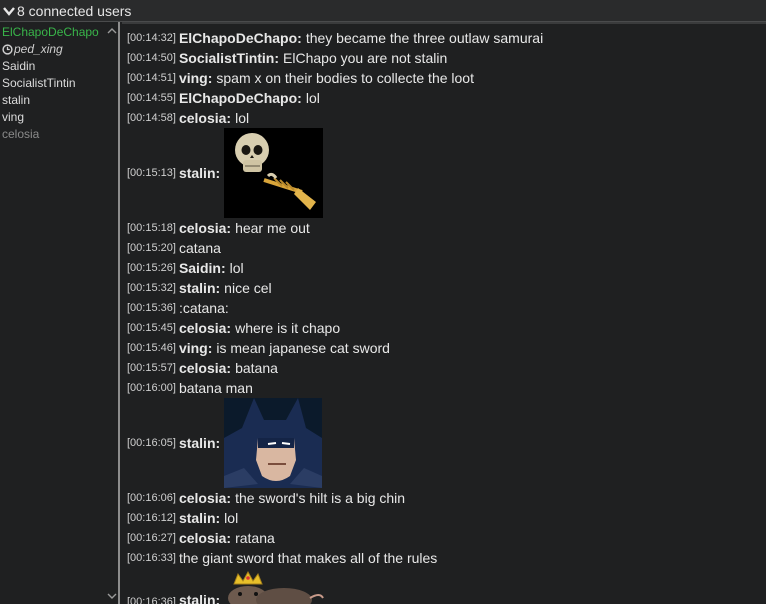 The image size is (766, 604). Describe the element at coordinates (442, 118) in the screenshot. I see `chat-message: [00:14:58] celosia: lol` at that location.